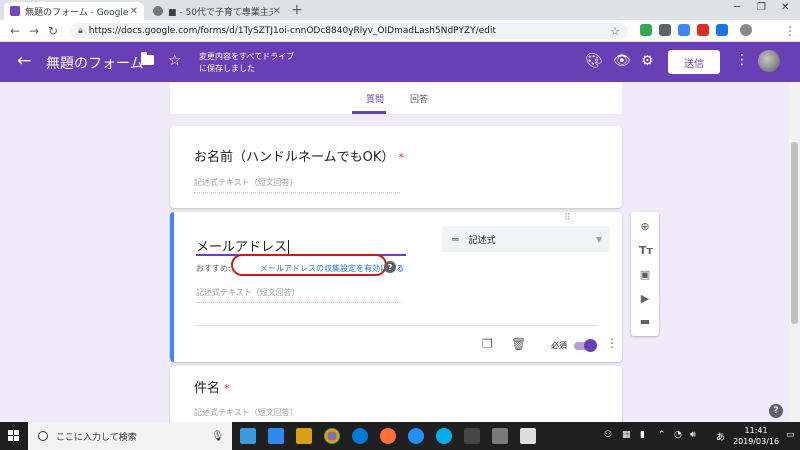 Image resolution: width=800 pixels, height=450 pixels. What do you see at coordinates (622, 61) in the screenshot?
I see `preview-eye-icon: 👁︎` at bounding box center [622, 61].